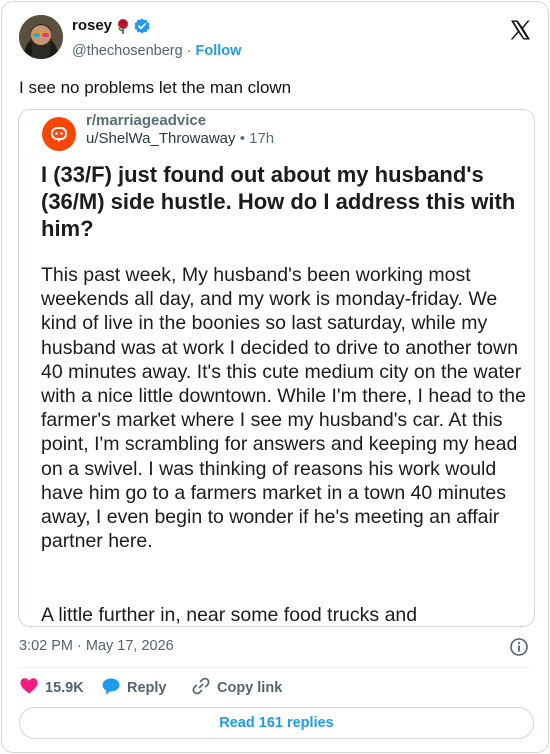  What do you see at coordinates (111, 688) in the screenshot?
I see `reply-bubble-icon` at bounding box center [111, 688].